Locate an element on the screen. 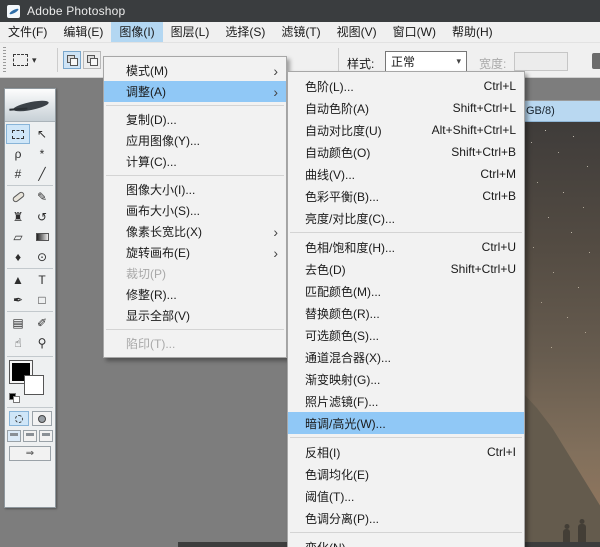 The width and height of the screenshot is (600, 547). menu-item-desaturate: 去色(D) Shift+Ctrl+U is located at coordinates (406, 269).